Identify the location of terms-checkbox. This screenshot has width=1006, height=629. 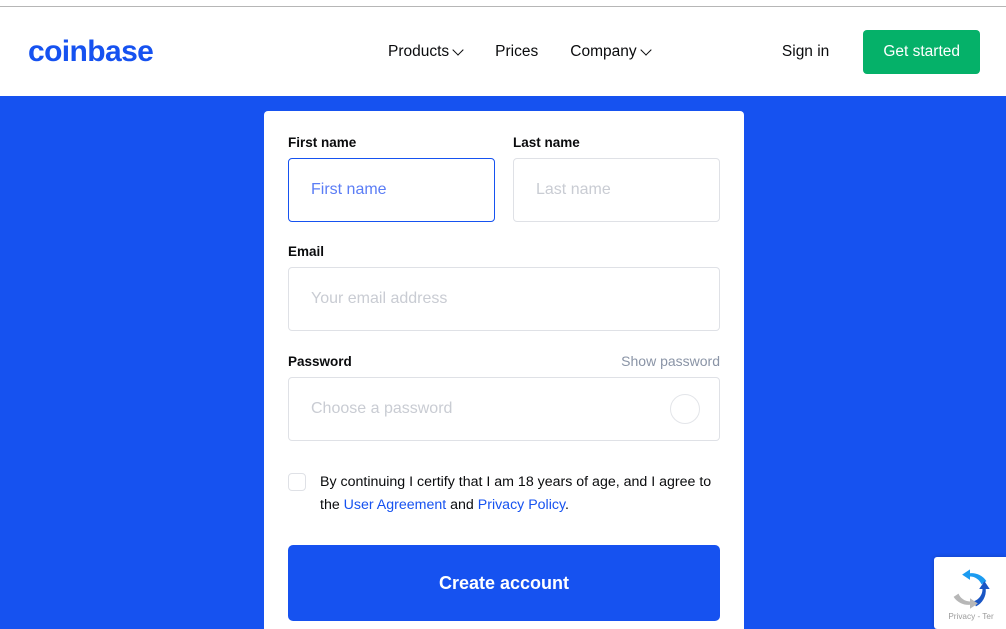
(297, 482).